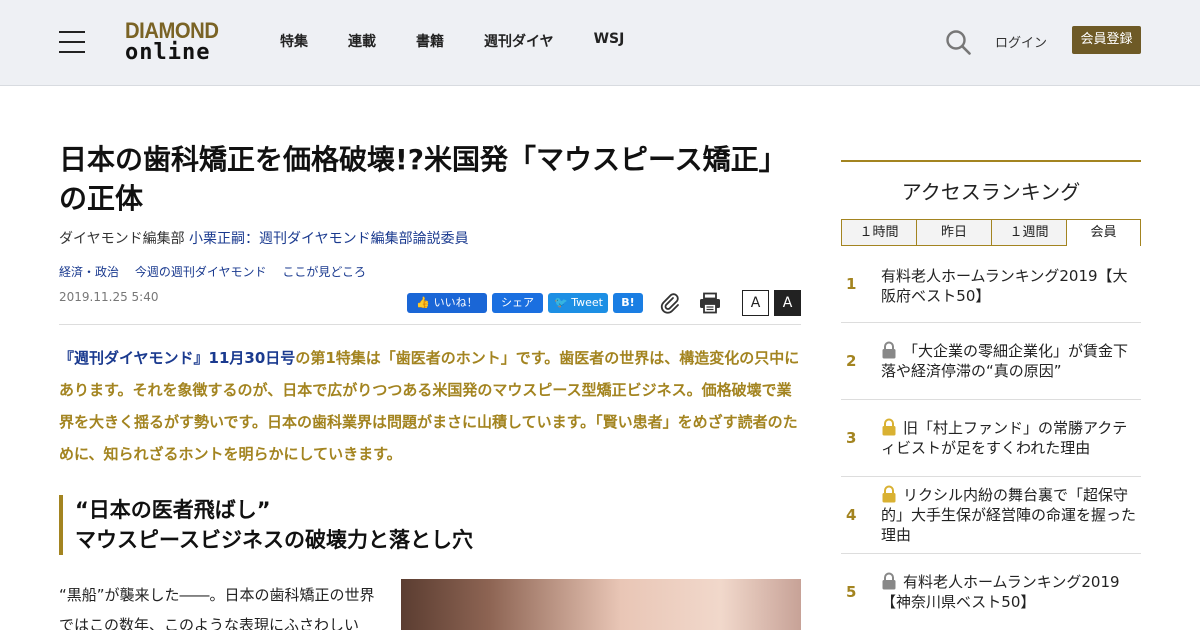  Describe the element at coordinates (628, 303) in the screenshot. I see `hatena-bookmark-button: B!` at that location.